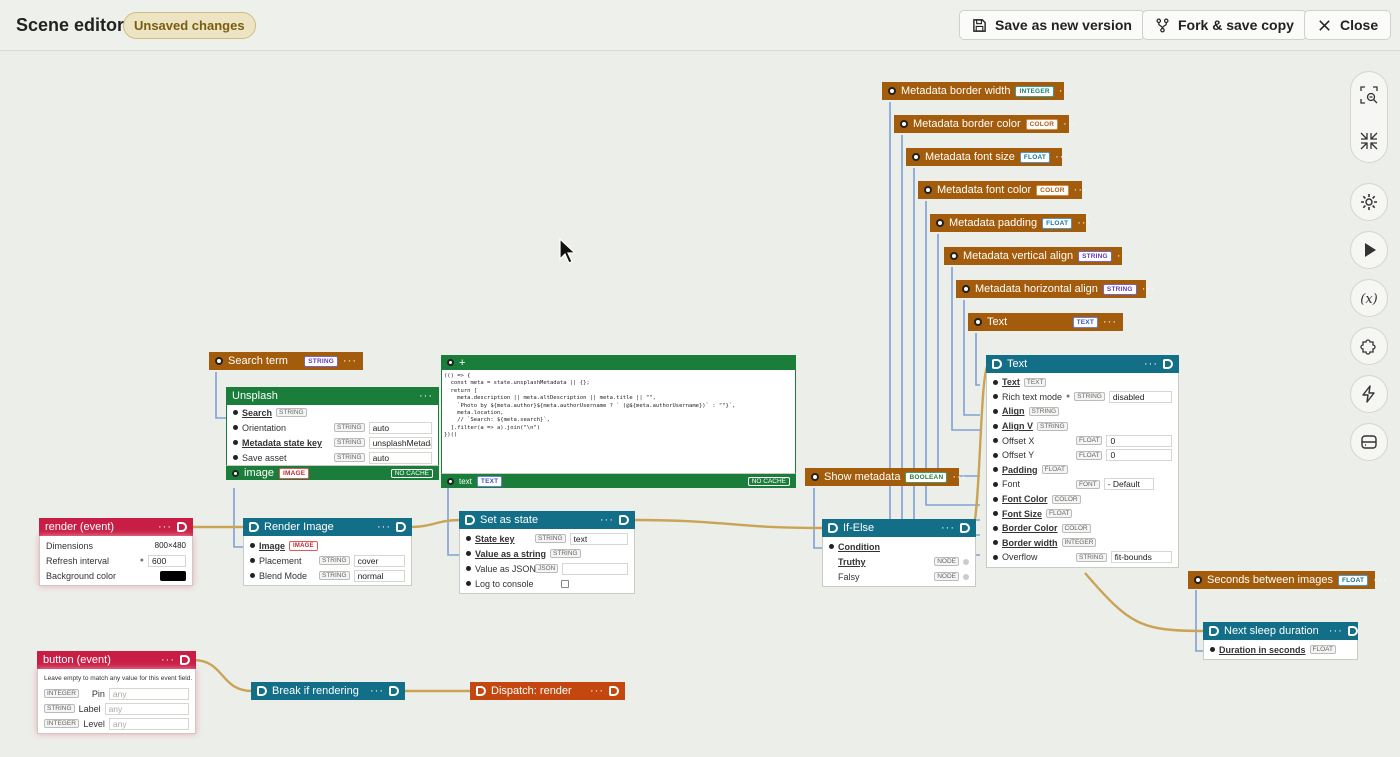 This screenshot has height=757, width=1400. What do you see at coordinates (400, 457) in the screenshot?
I see `save-asset-input: auto` at bounding box center [400, 457].